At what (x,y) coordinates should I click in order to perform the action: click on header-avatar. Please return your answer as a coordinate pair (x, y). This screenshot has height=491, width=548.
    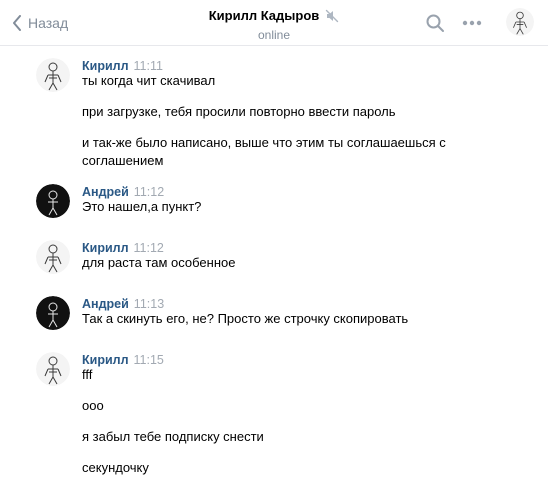
    Looking at the image, I should click on (520, 22).